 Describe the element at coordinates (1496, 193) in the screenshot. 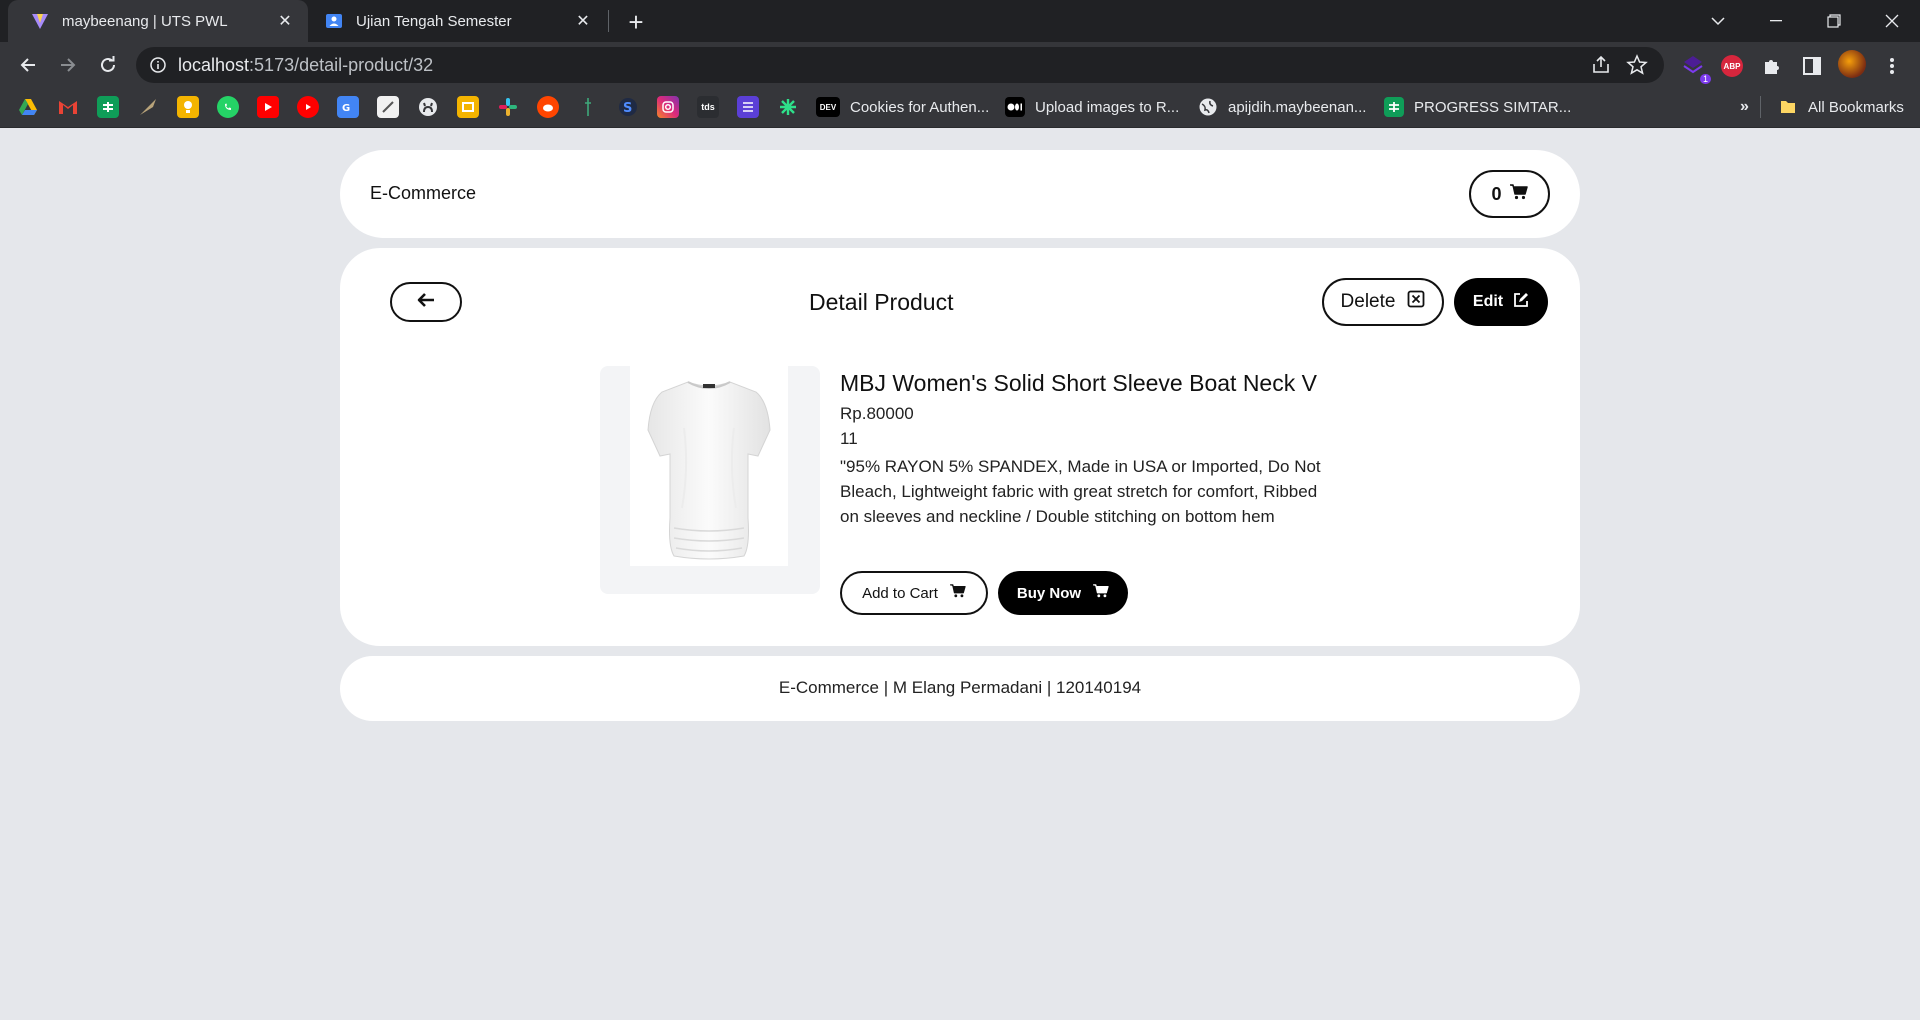

I see `cart-count: 0` at that location.